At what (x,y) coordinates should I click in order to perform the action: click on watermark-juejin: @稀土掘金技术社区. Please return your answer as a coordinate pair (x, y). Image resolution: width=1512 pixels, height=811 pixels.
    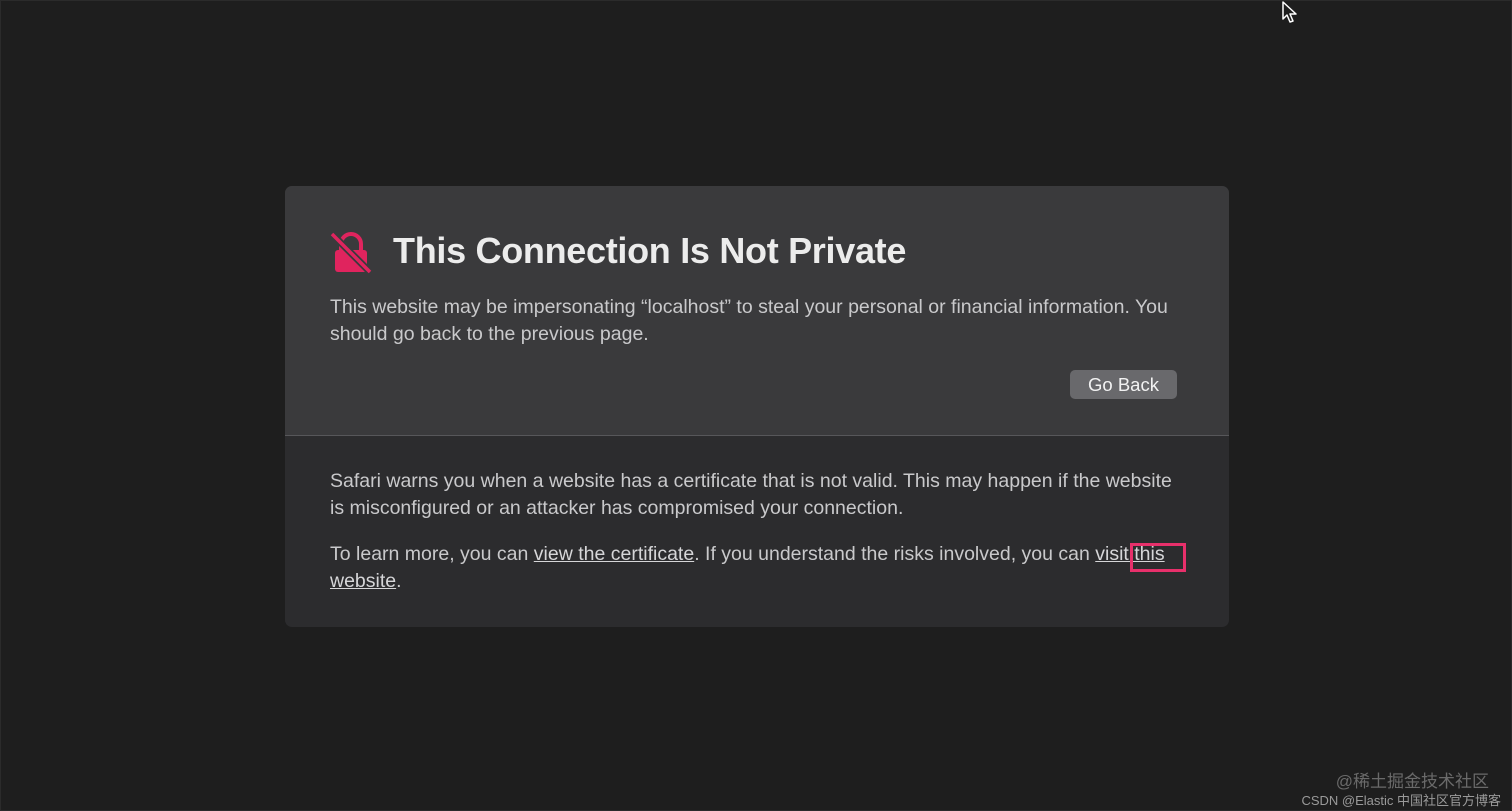
    Looking at the image, I should click on (1412, 781).